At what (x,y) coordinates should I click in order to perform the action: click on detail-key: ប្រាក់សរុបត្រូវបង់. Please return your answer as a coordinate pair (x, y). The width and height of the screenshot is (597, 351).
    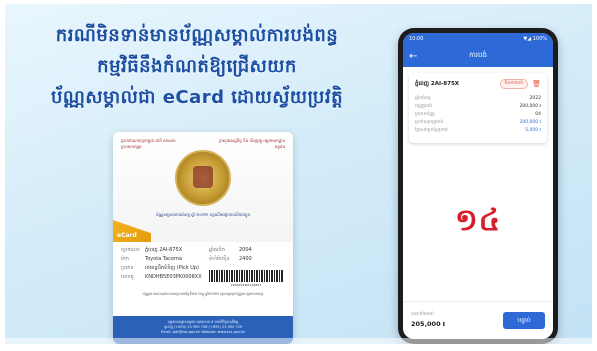
    Looking at the image, I should click on (429, 122).